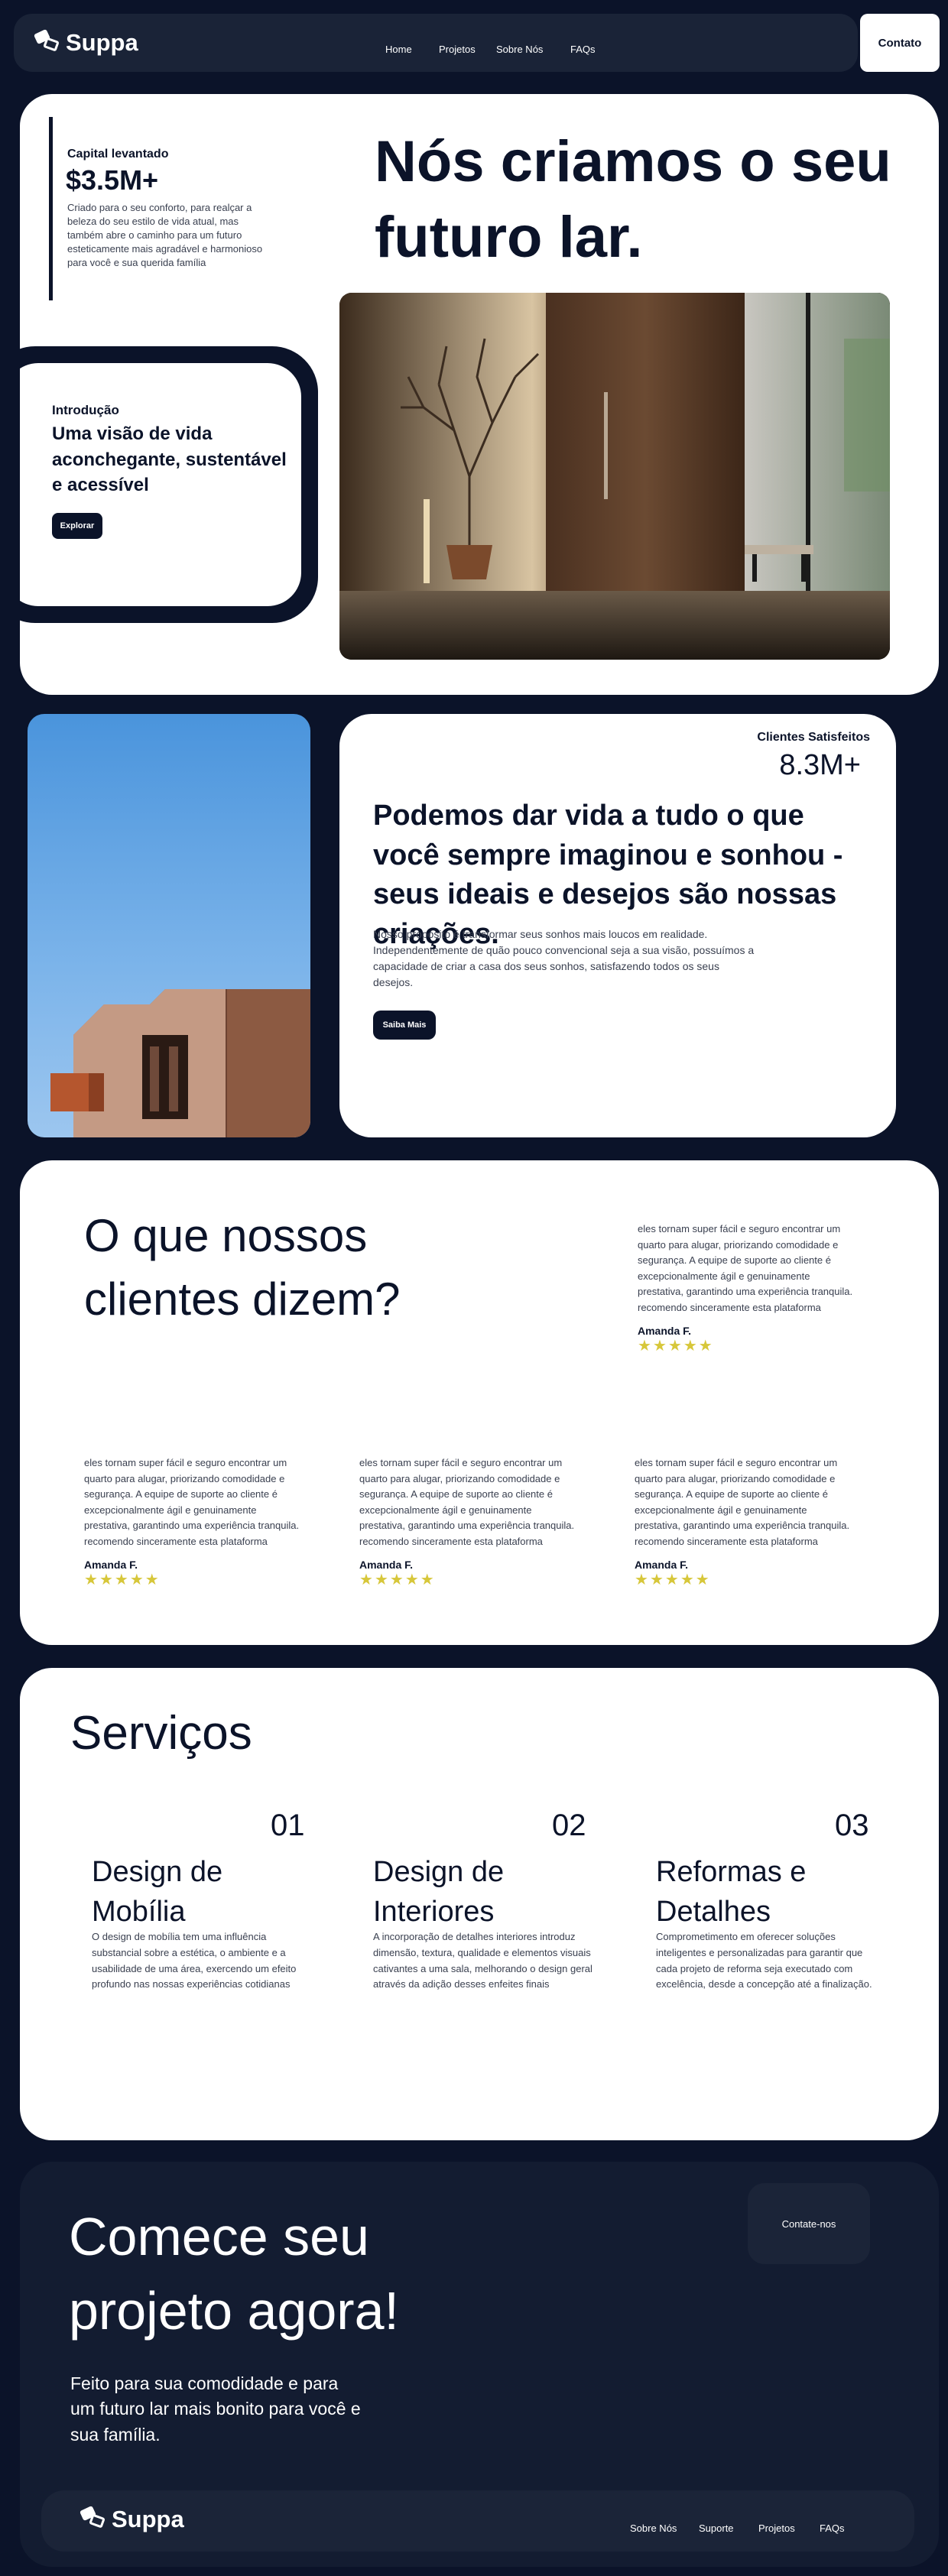  What do you see at coordinates (519, 49) in the screenshot?
I see `nav-link-sobre-nos: Sobre Nós` at bounding box center [519, 49].